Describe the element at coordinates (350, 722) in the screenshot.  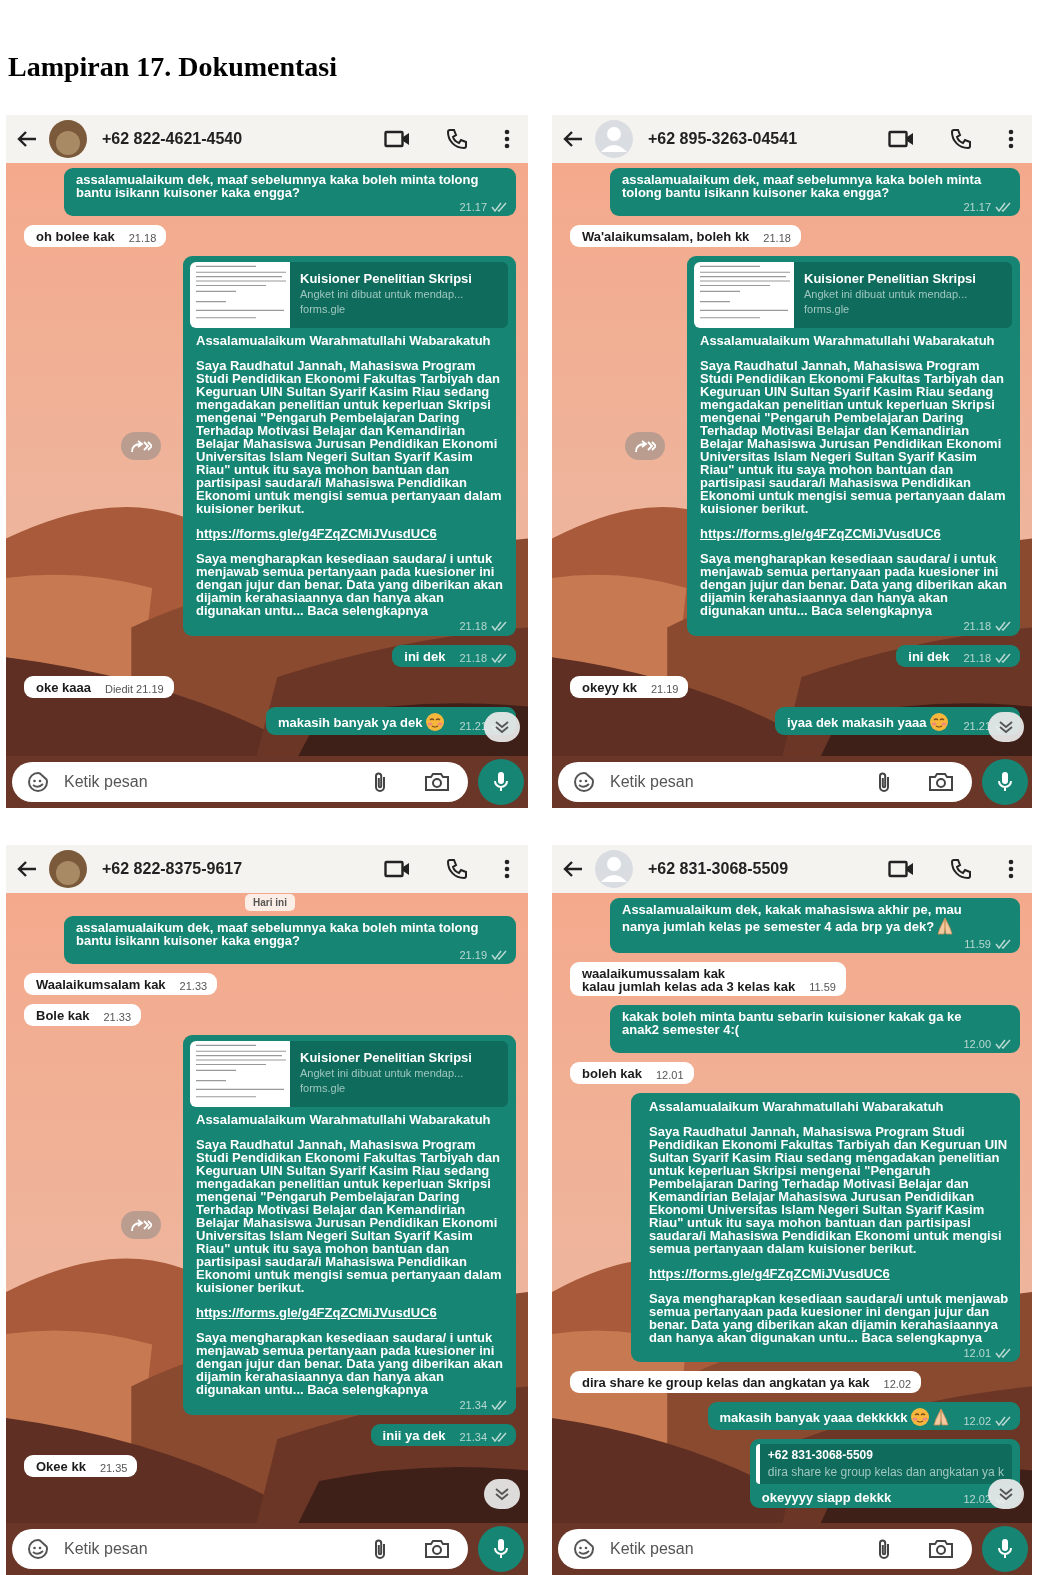
I see `message-text: makasih banyak ya dek` at that location.